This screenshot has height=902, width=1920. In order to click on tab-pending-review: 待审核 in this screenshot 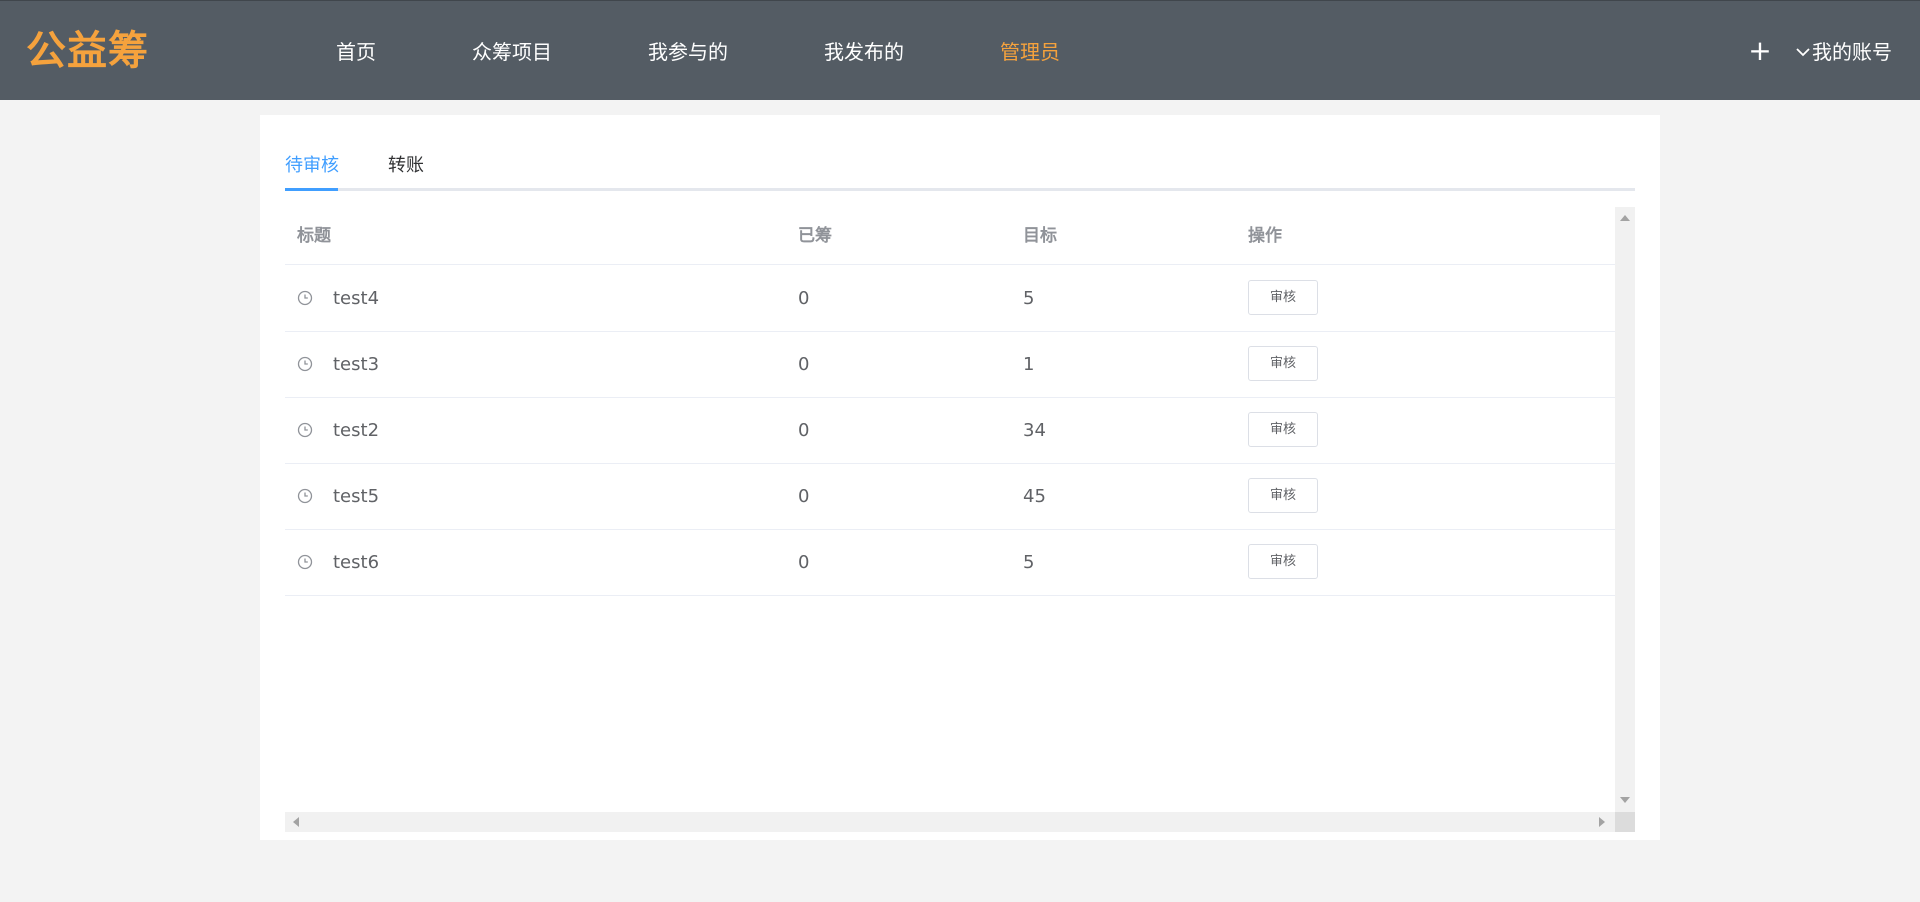, I will do `click(312, 166)`.